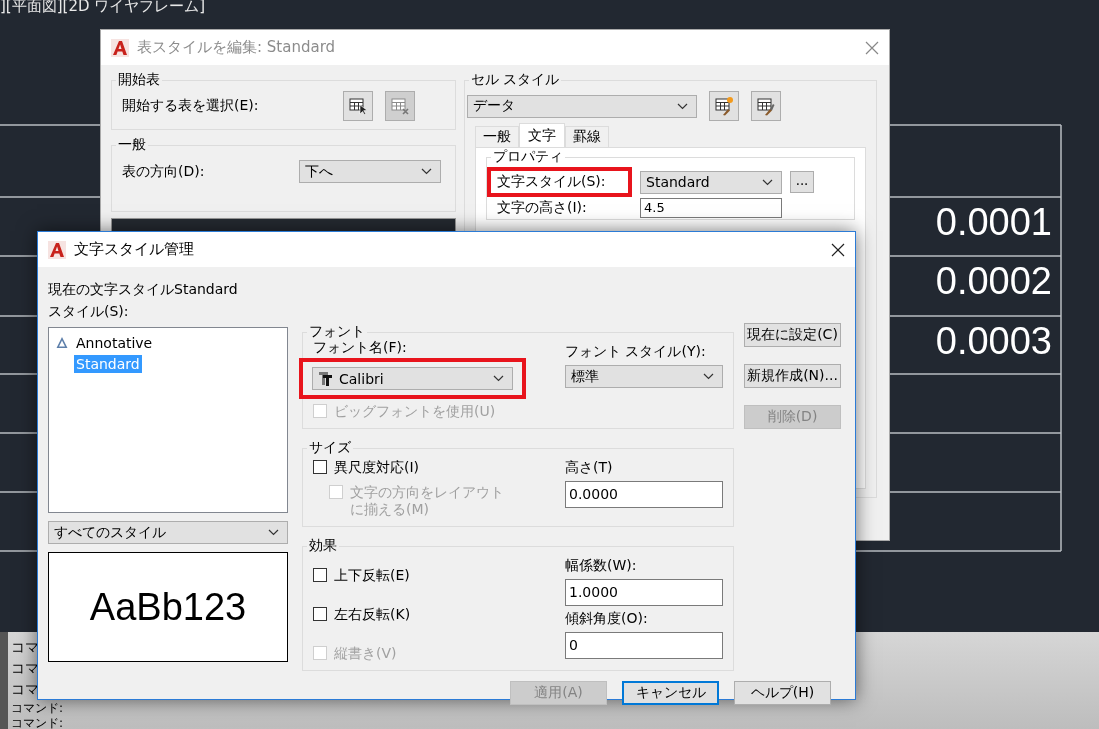 The image size is (1099, 729). I want to click on new-style-button, so click(724, 106).